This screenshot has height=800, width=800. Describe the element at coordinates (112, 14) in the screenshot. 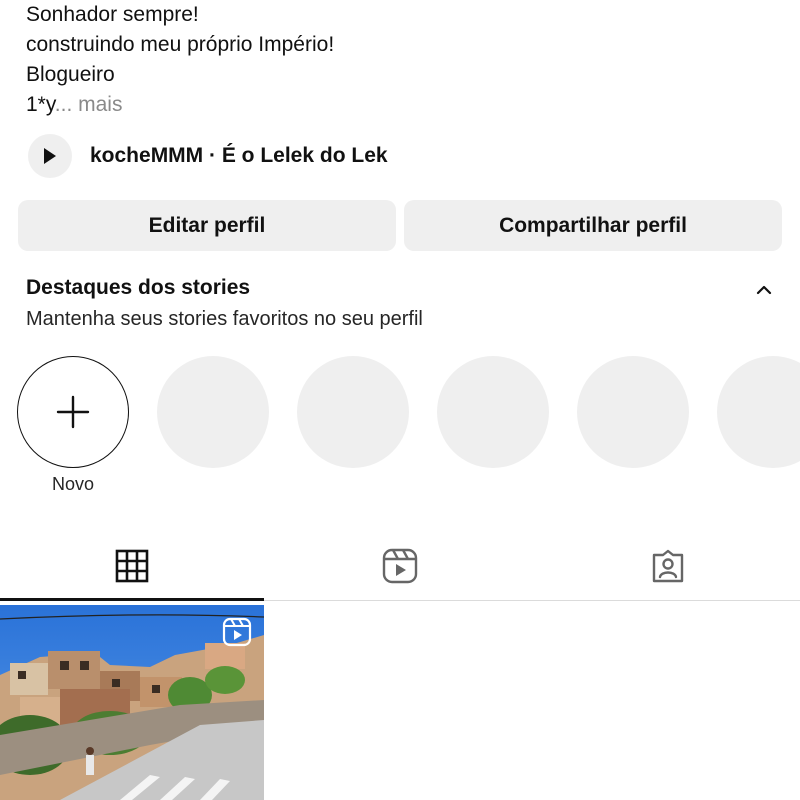

I see `bio-line: Sonhador sempre!` at that location.